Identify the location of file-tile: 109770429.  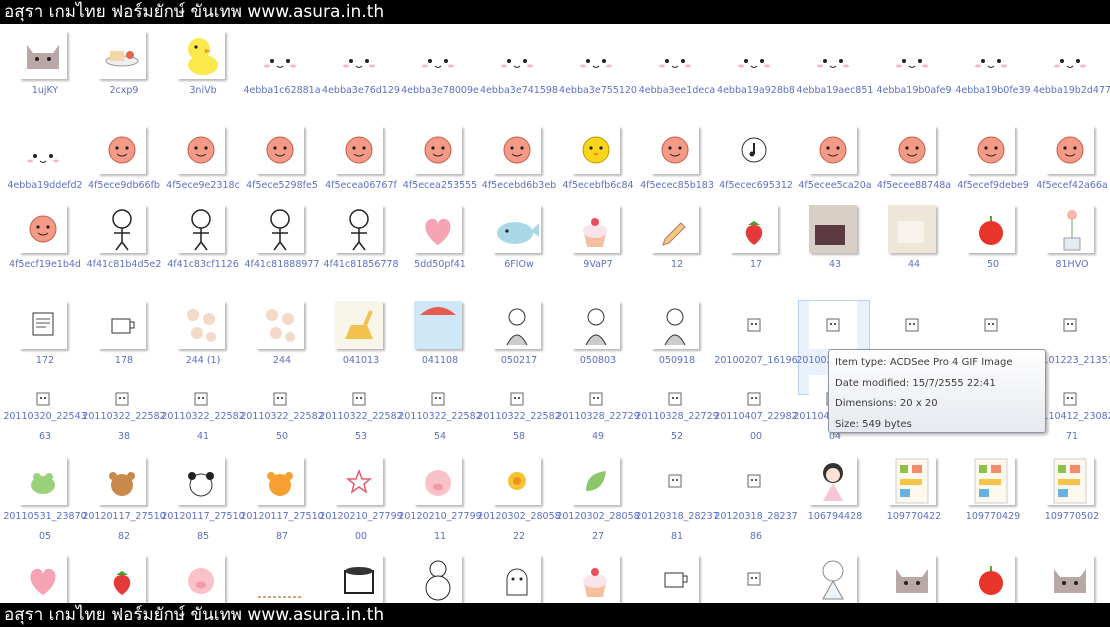
(992, 503).